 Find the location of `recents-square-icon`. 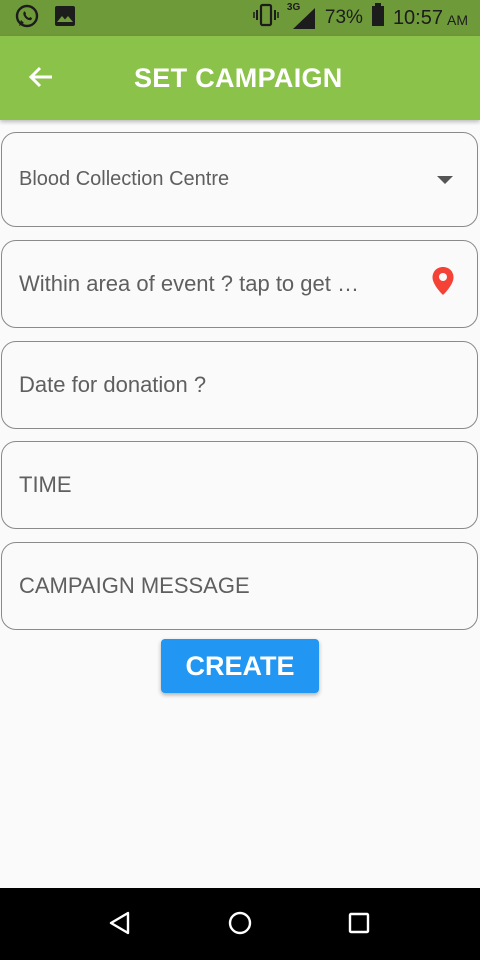

recents-square-icon is located at coordinates (359, 925).